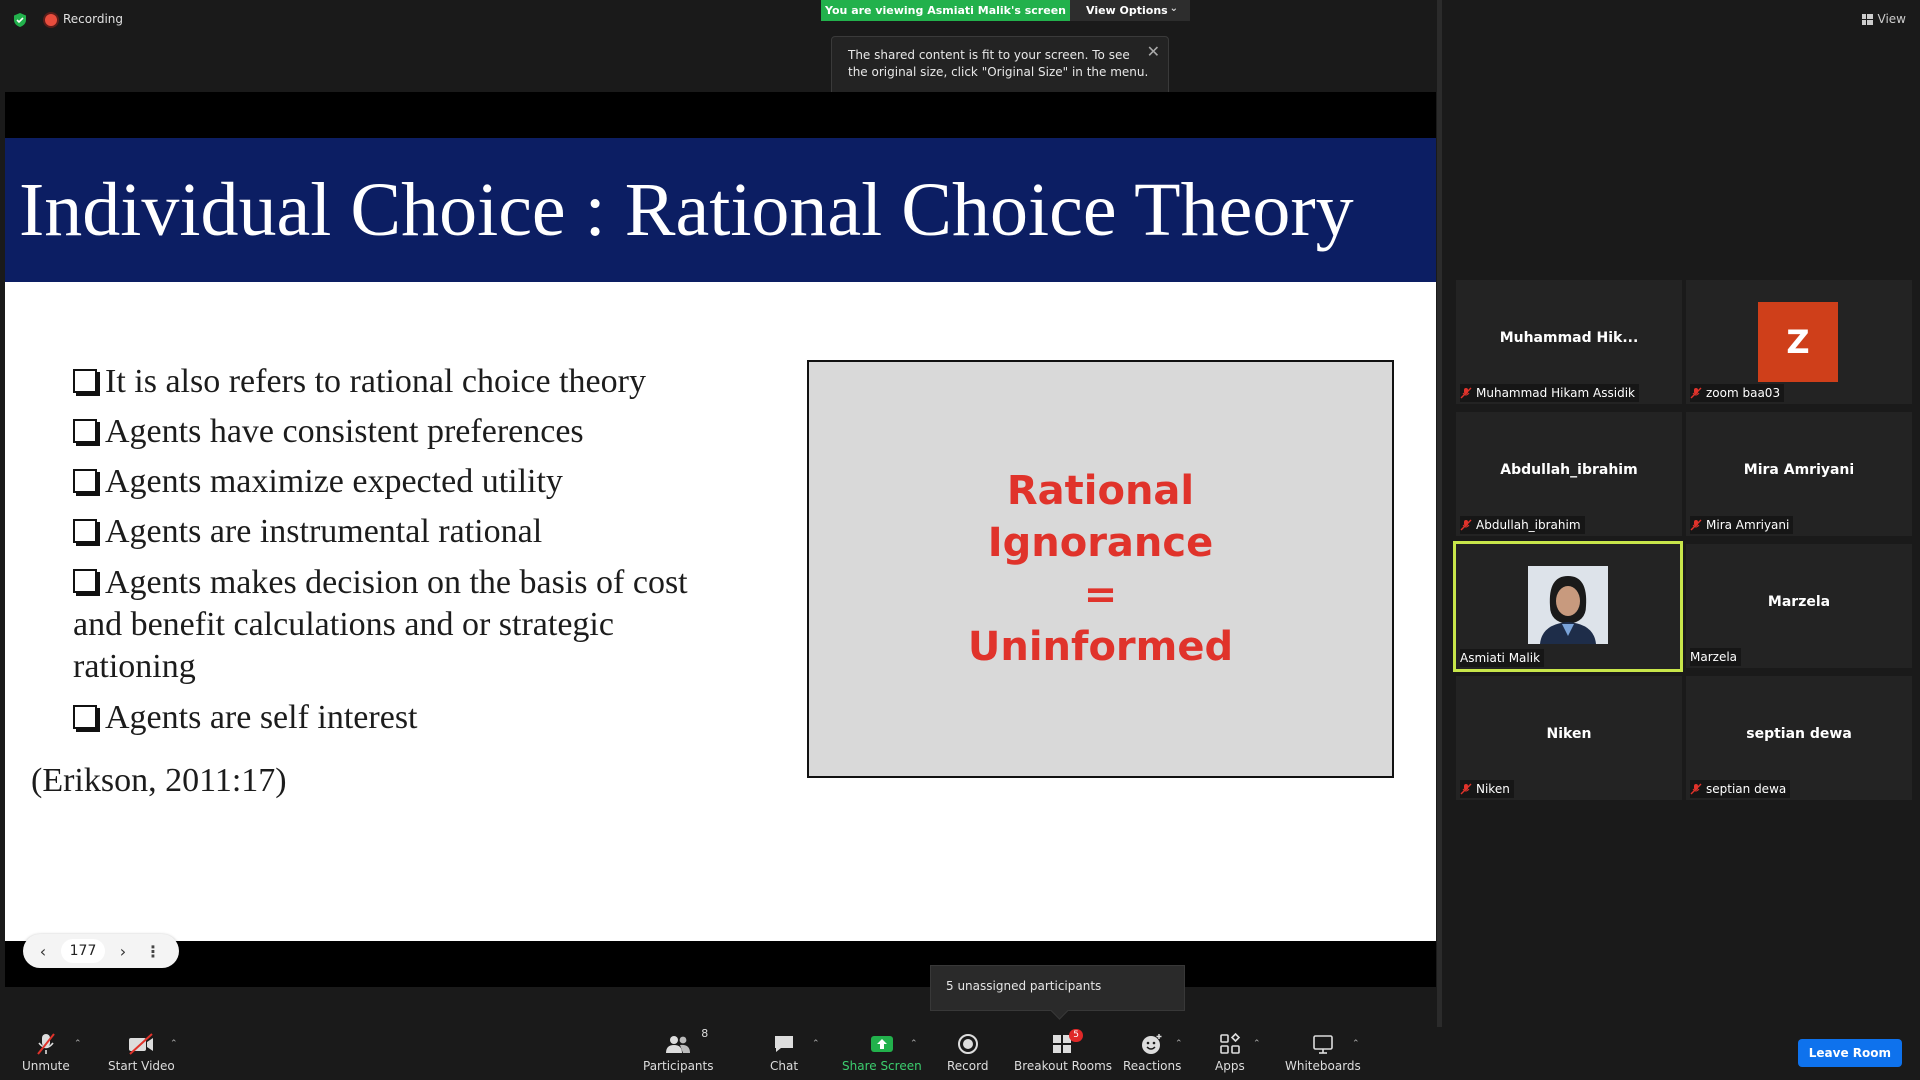 The image size is (1920, 1080). What do you see at coordinates (1716, 657) in the screenshot?
I see `participant-label: Marzela` at bounding box center [1716, 657].